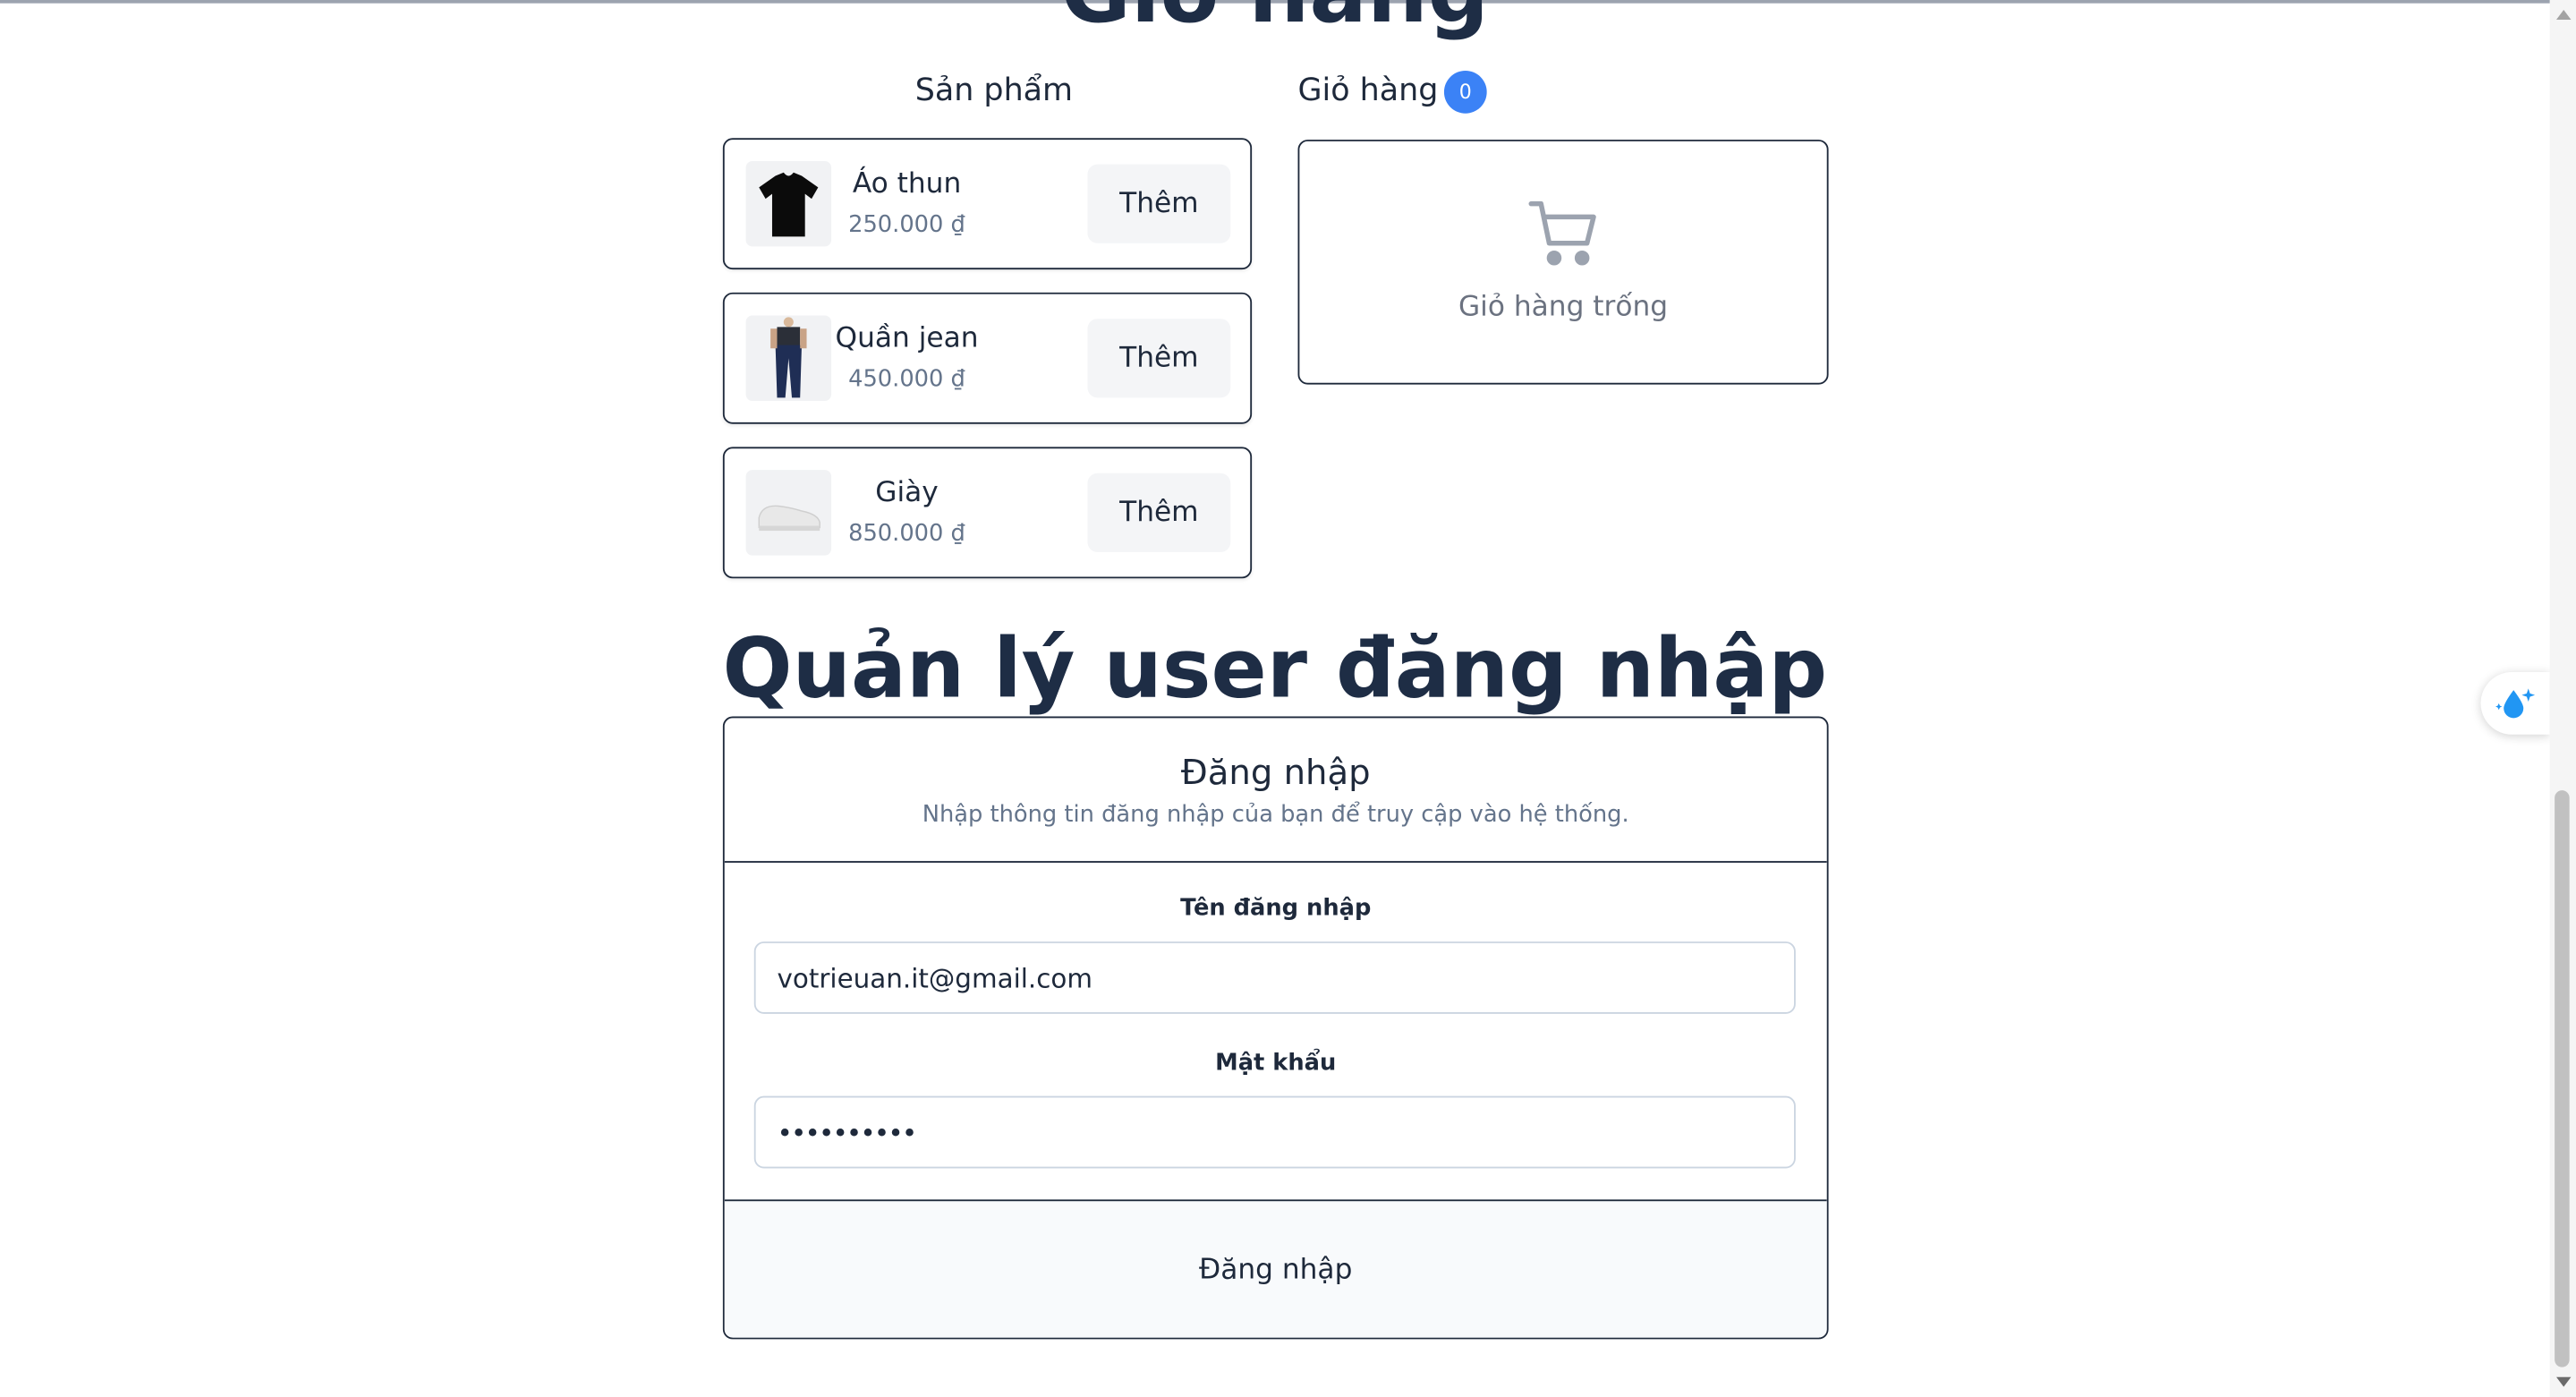 This screenshot has width=2576, height=1397. I want to click on product-card: Giày 850.000 ₫ Thêm, so click(987, 513).